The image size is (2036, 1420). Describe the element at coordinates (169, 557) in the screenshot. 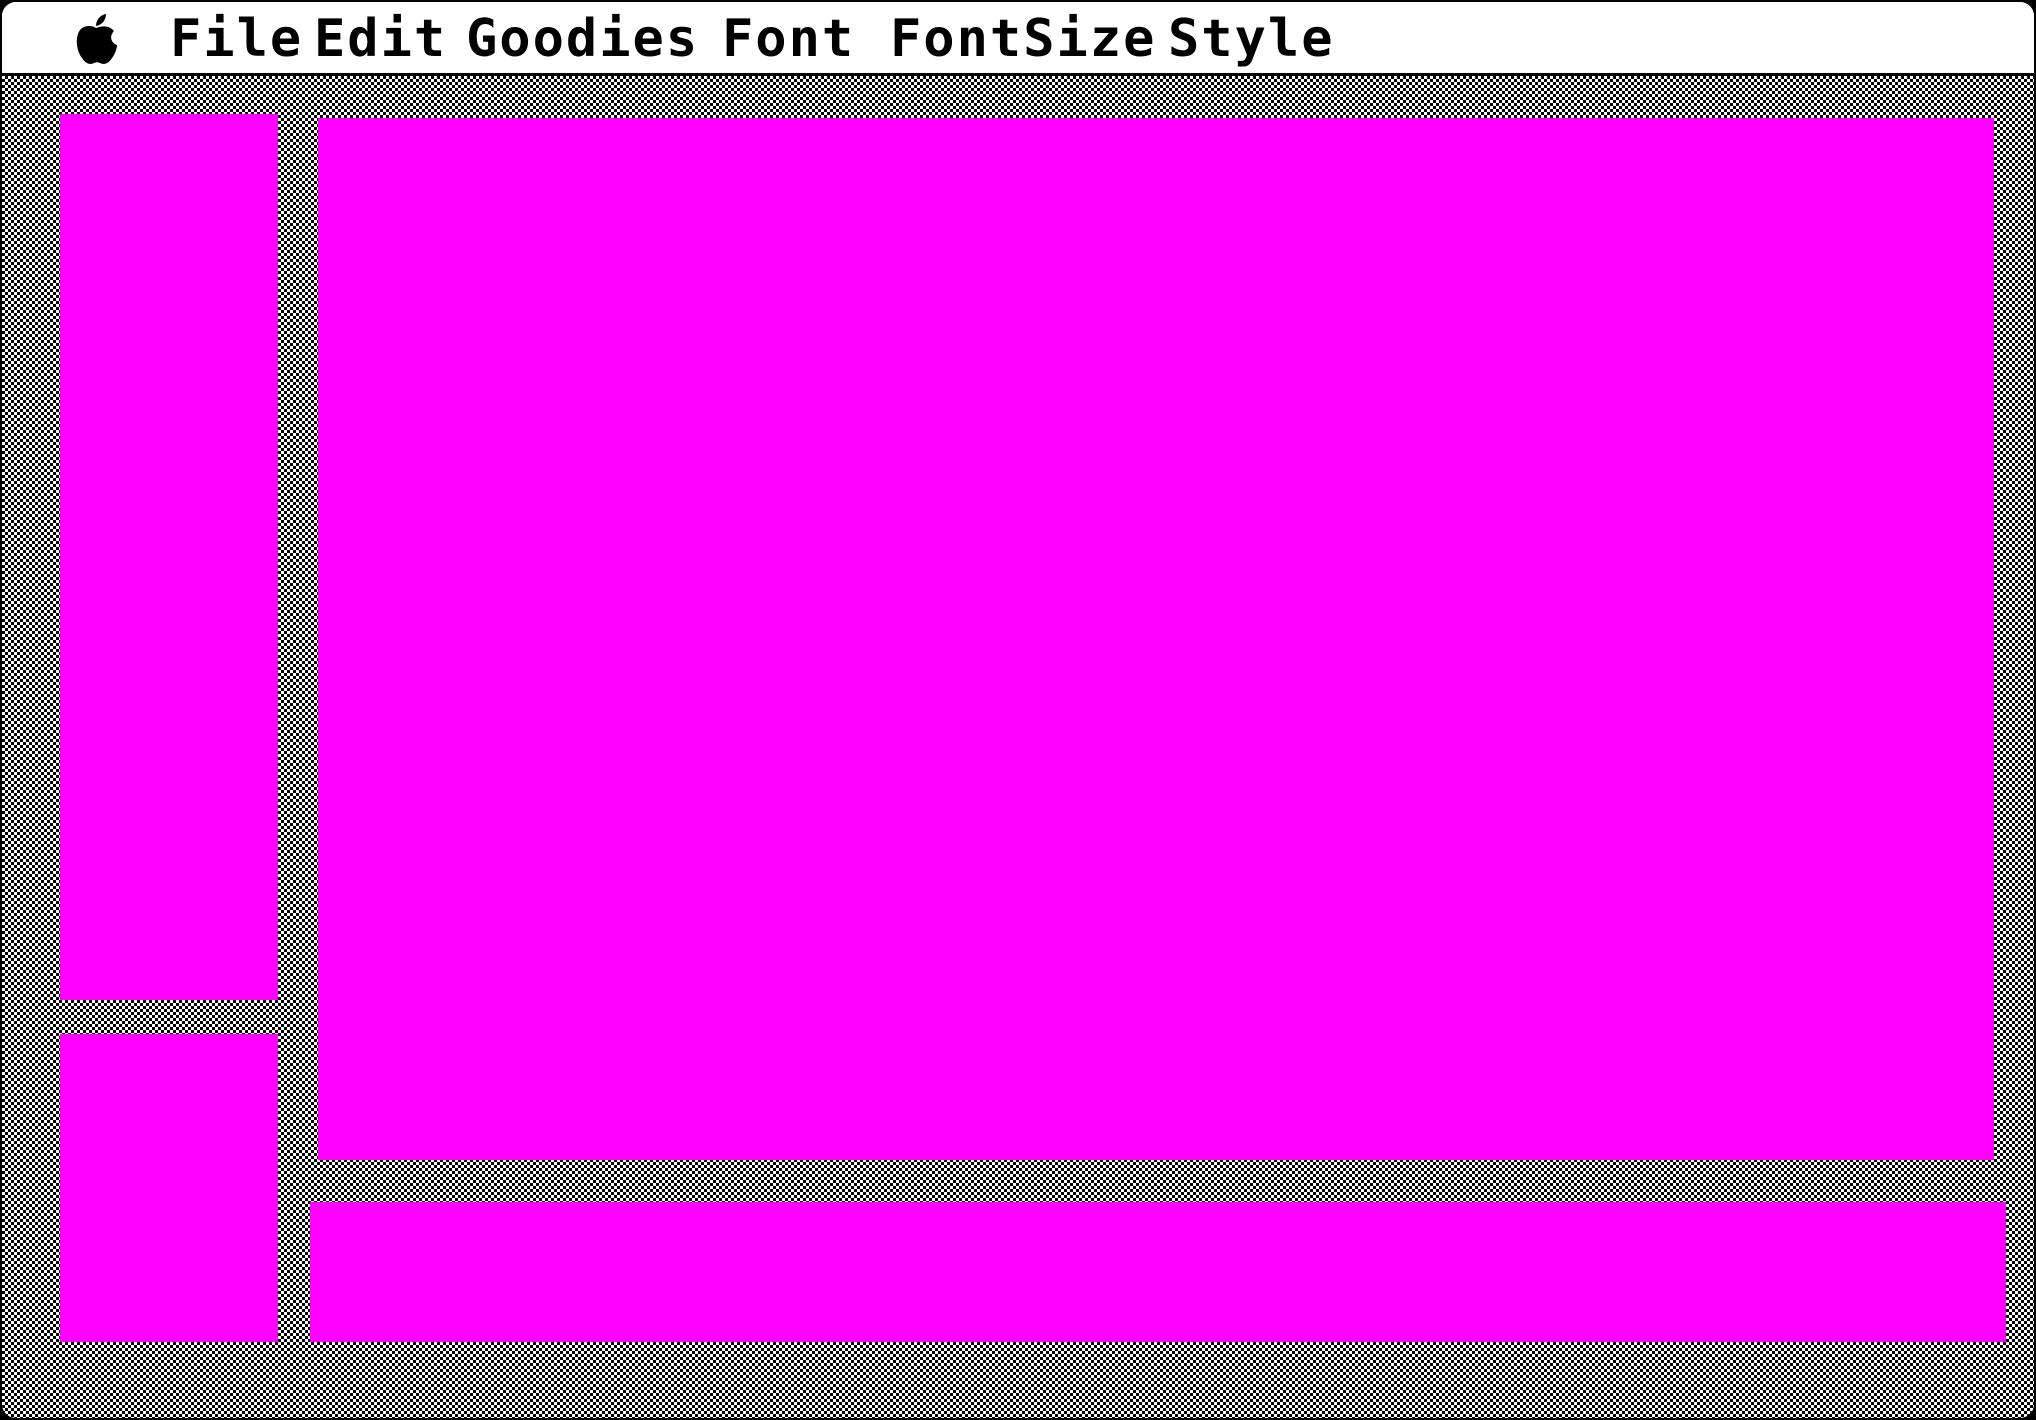

I see `tools-palette` at that location.